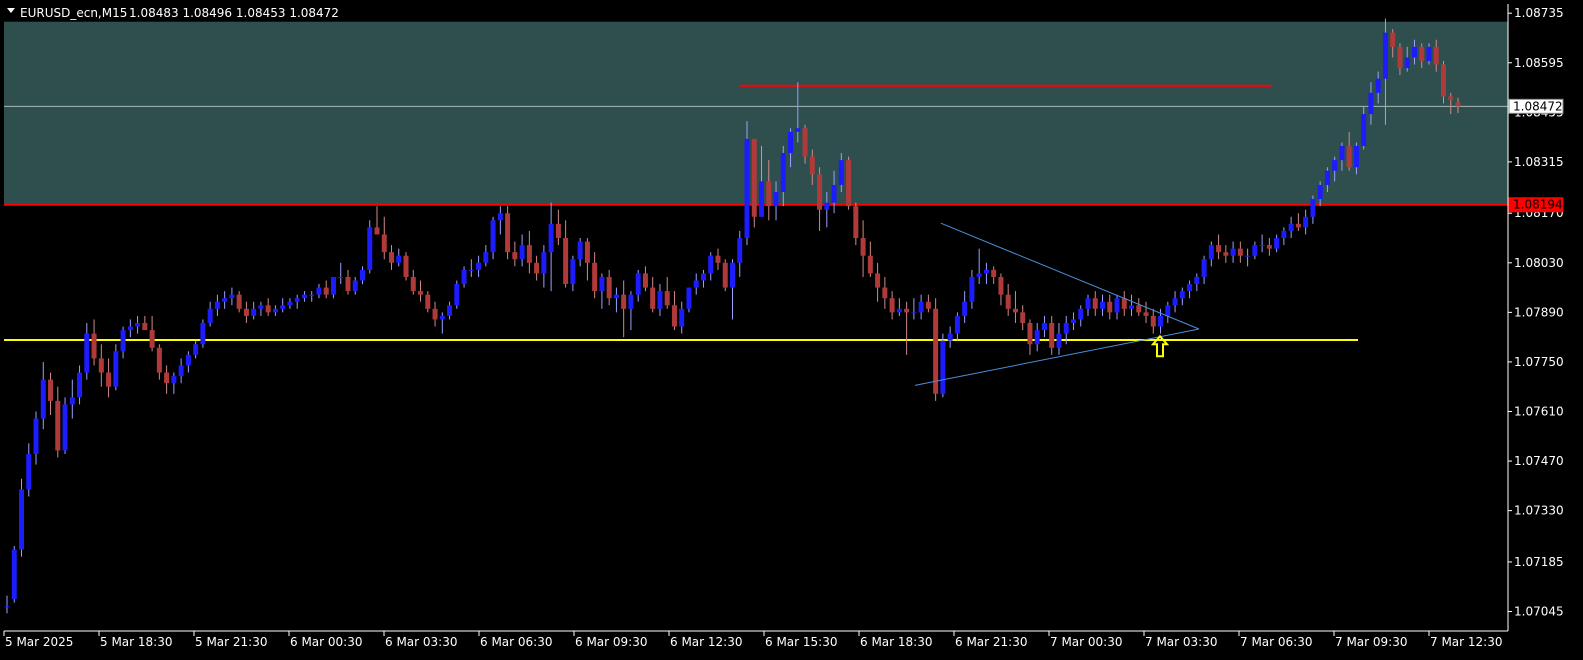  What do you see at coordinates (516, 642) in the screenshot?
I see `time-tick-label: 6 Mar 06:30` at bounding box center [516, 642].